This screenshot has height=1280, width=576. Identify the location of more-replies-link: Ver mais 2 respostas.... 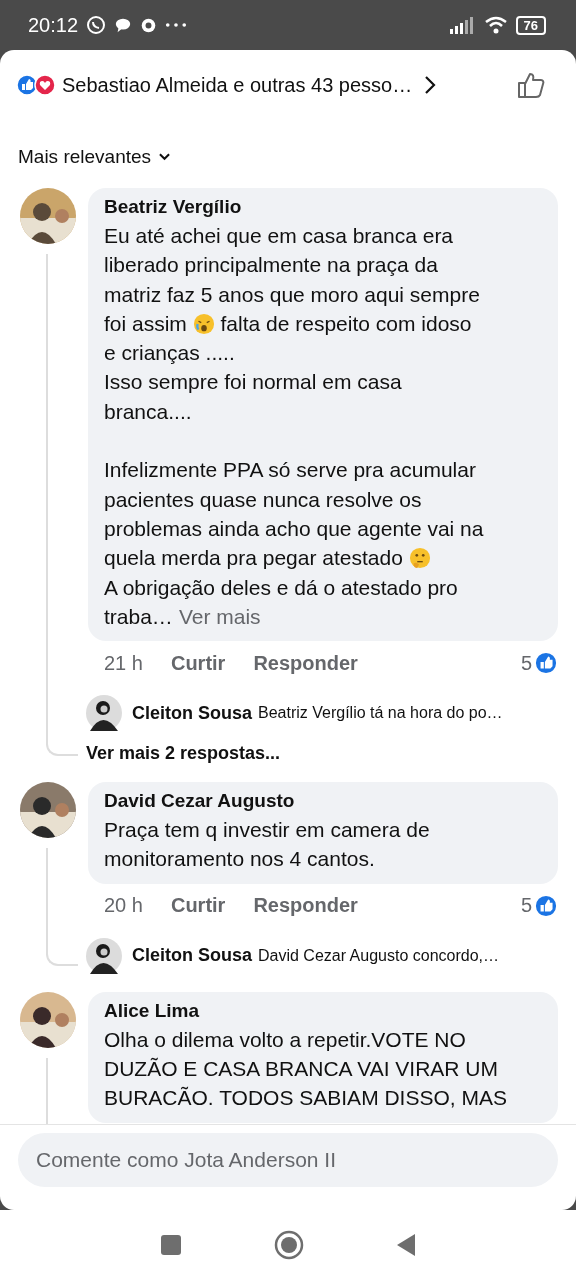
(322, 754).